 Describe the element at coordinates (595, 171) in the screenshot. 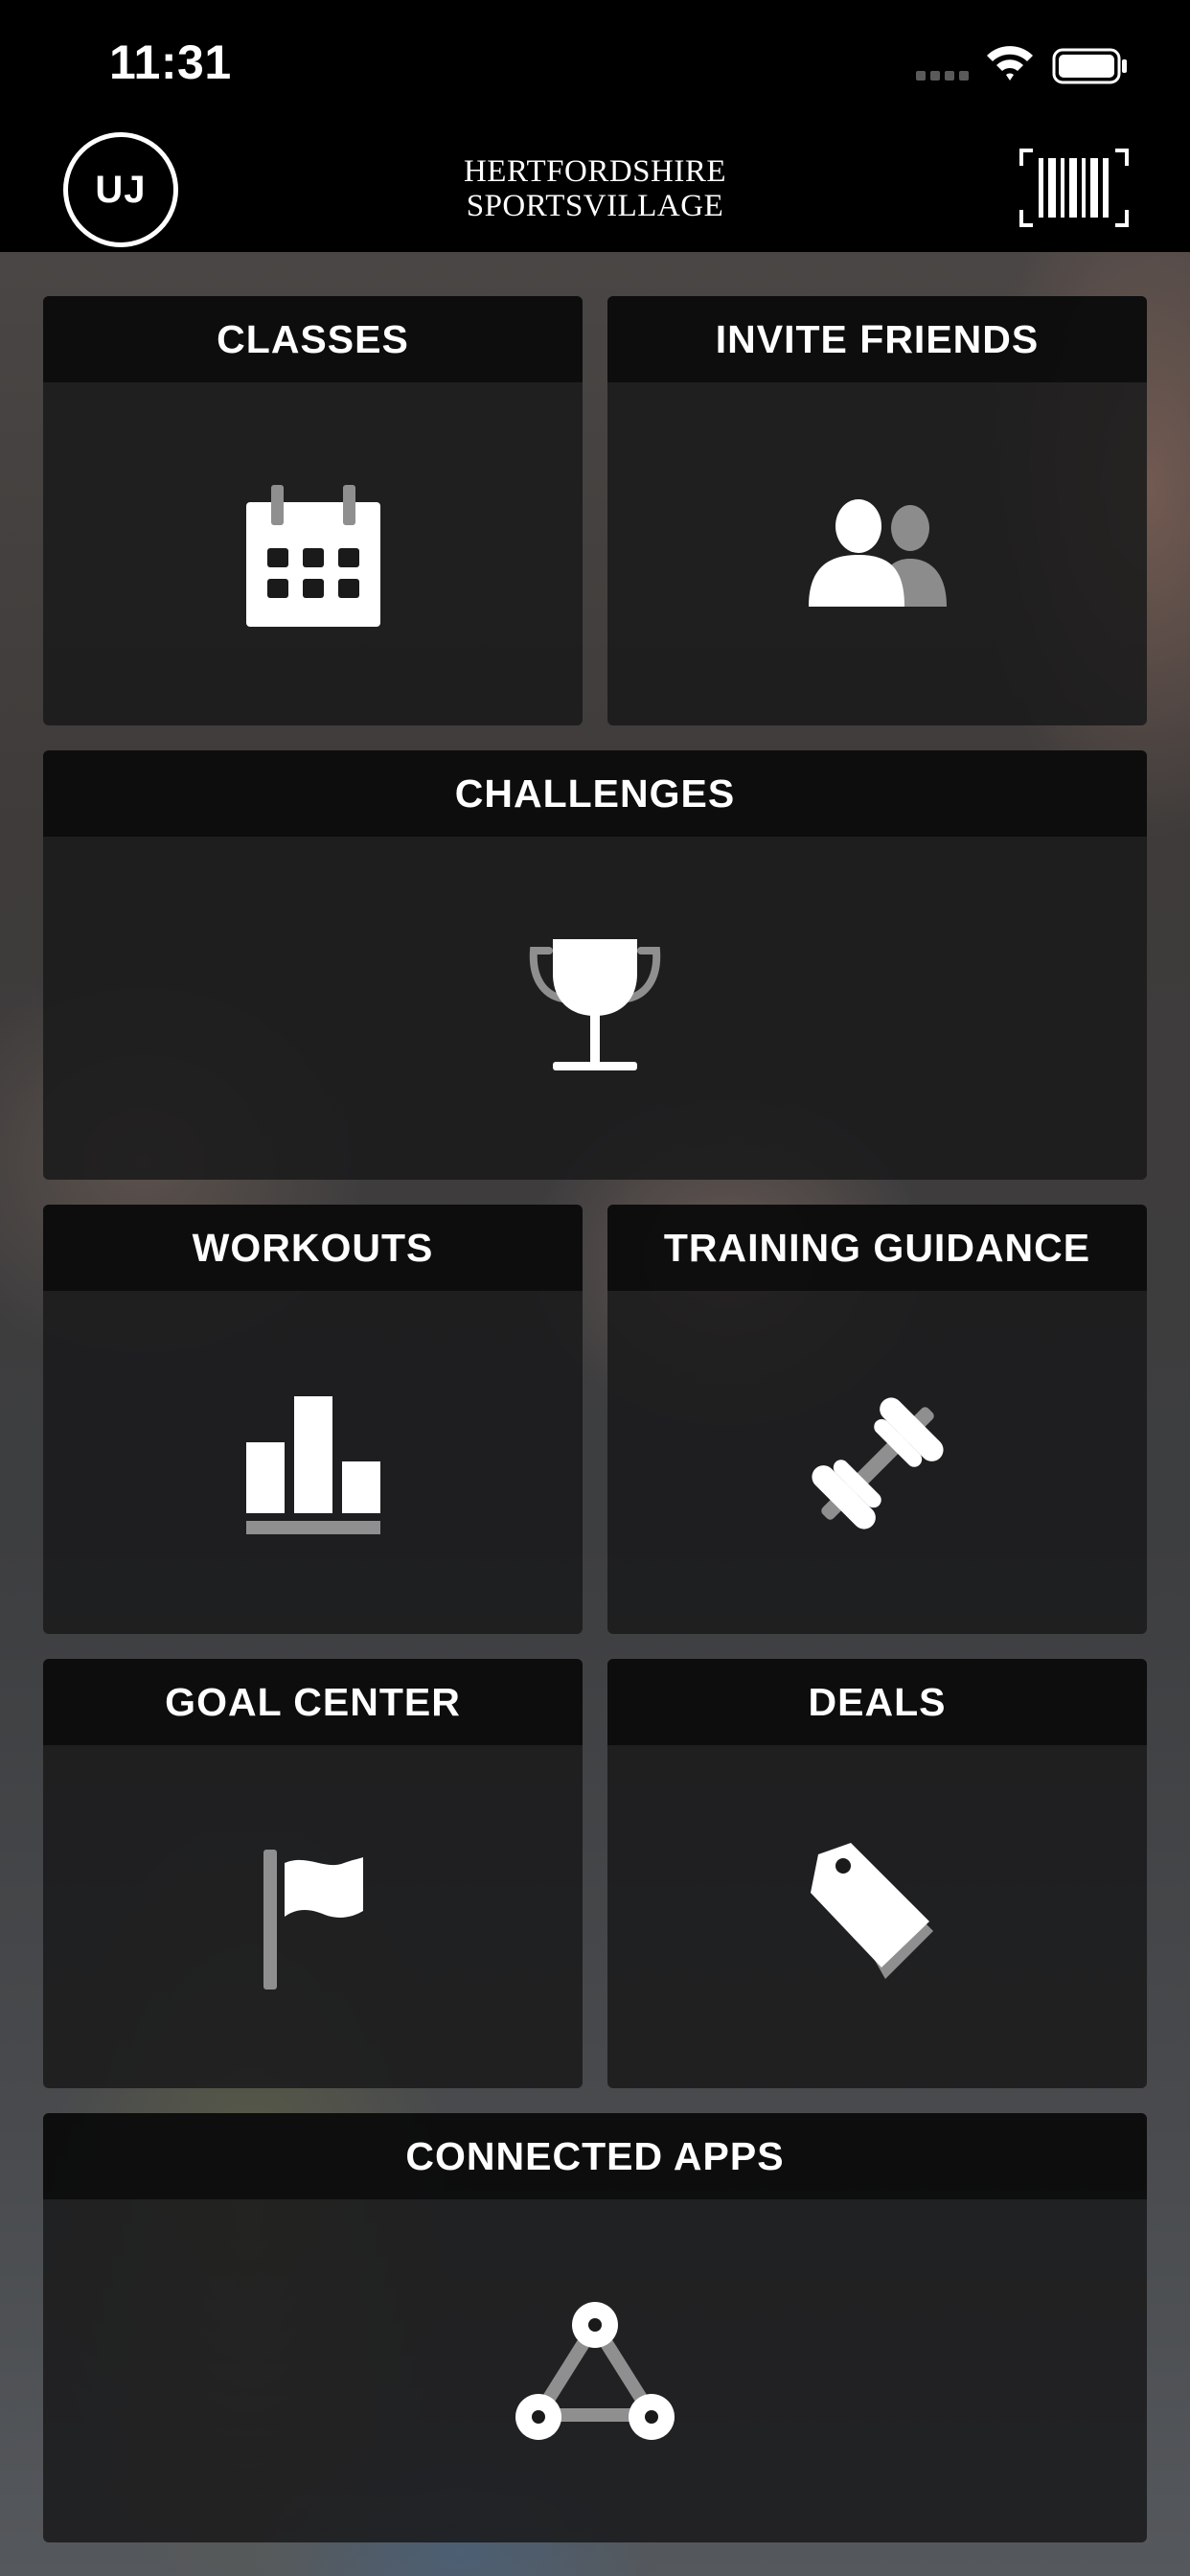

I see `brand-line-1: HERTFORDSHIRE` at that location.